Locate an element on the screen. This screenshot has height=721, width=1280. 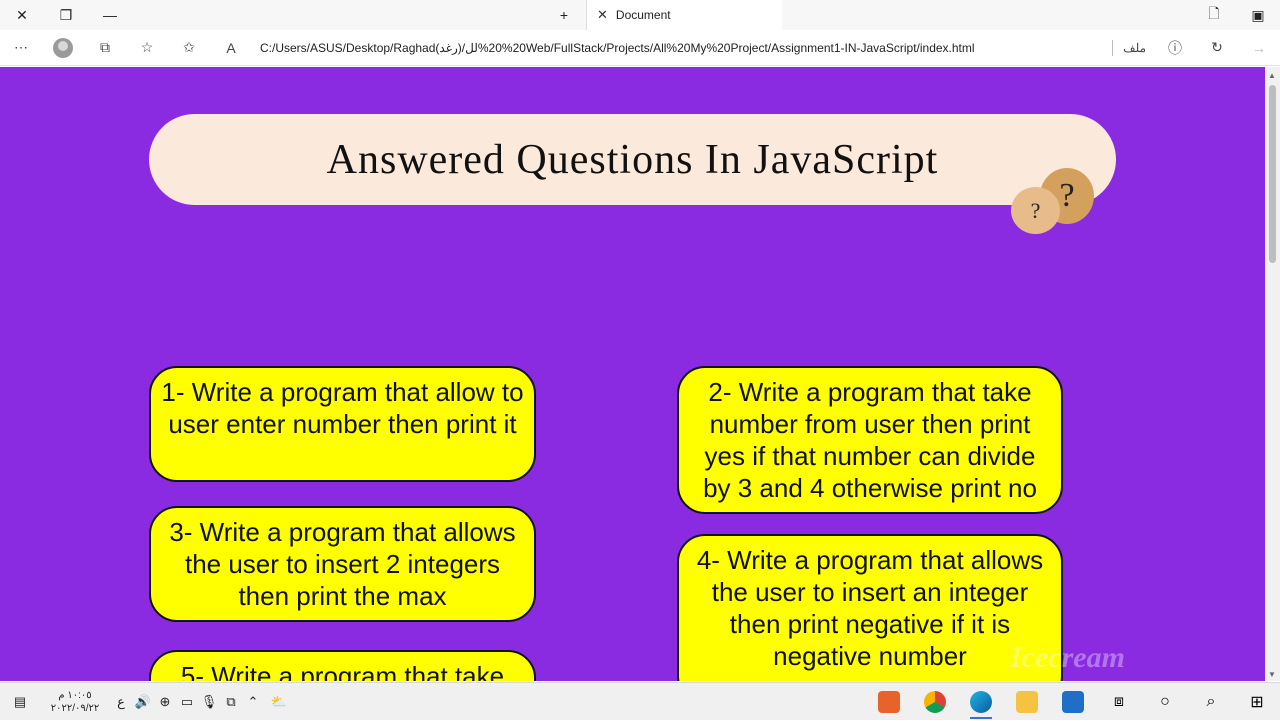
profile-button is located at coordinates (63, 48).